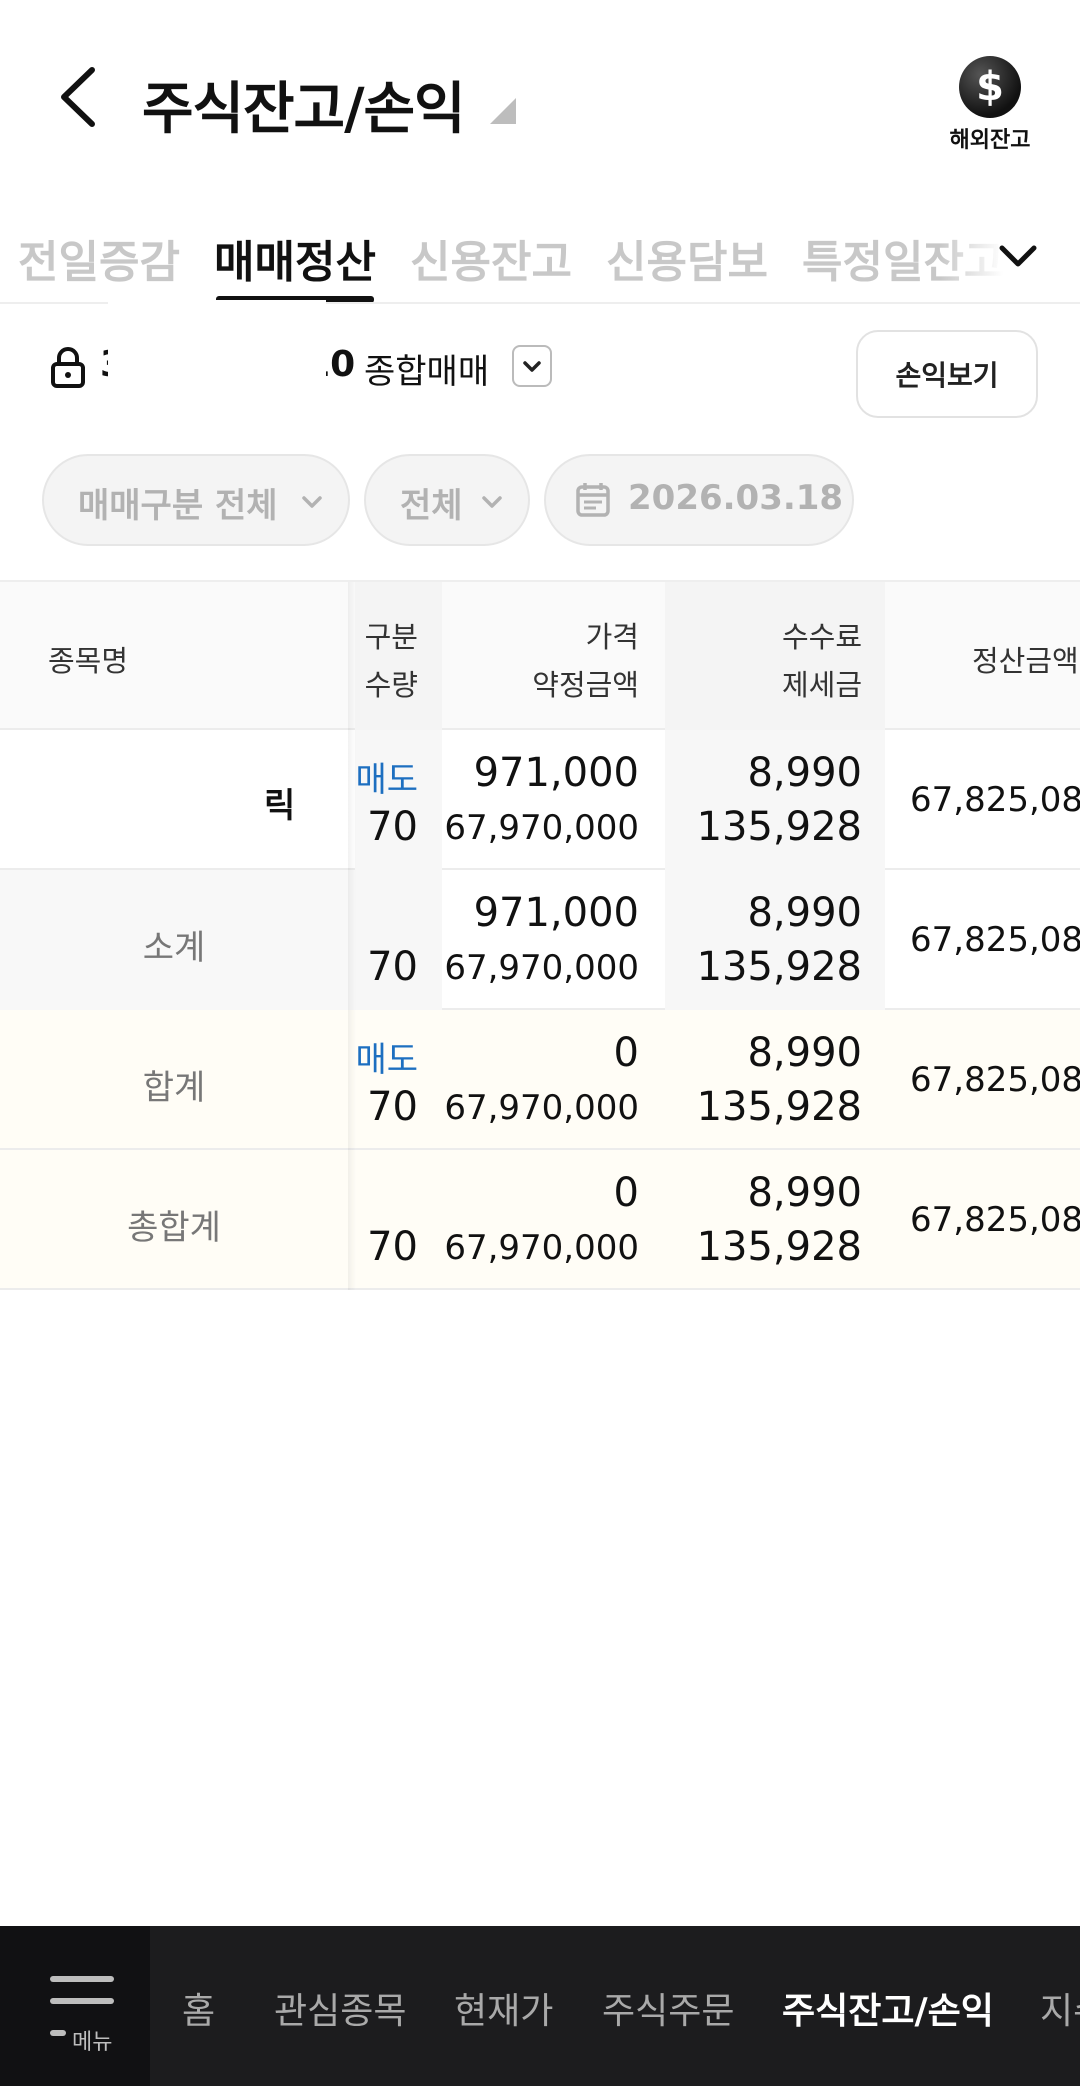  Describe the element at coordinates (491, 258) in the screenshot. I see `tab-credit-balance: 신용잔고` at that location.